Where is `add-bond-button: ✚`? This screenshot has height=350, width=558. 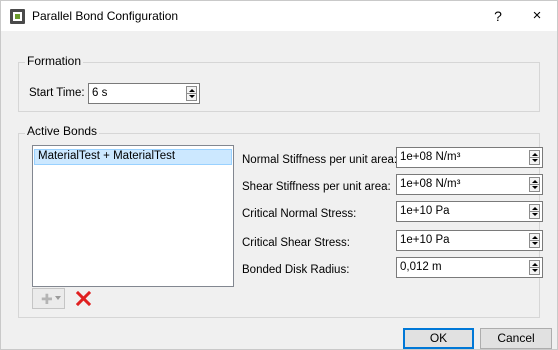
add-bond-button: ✚ is located at coordinates (48, 298).